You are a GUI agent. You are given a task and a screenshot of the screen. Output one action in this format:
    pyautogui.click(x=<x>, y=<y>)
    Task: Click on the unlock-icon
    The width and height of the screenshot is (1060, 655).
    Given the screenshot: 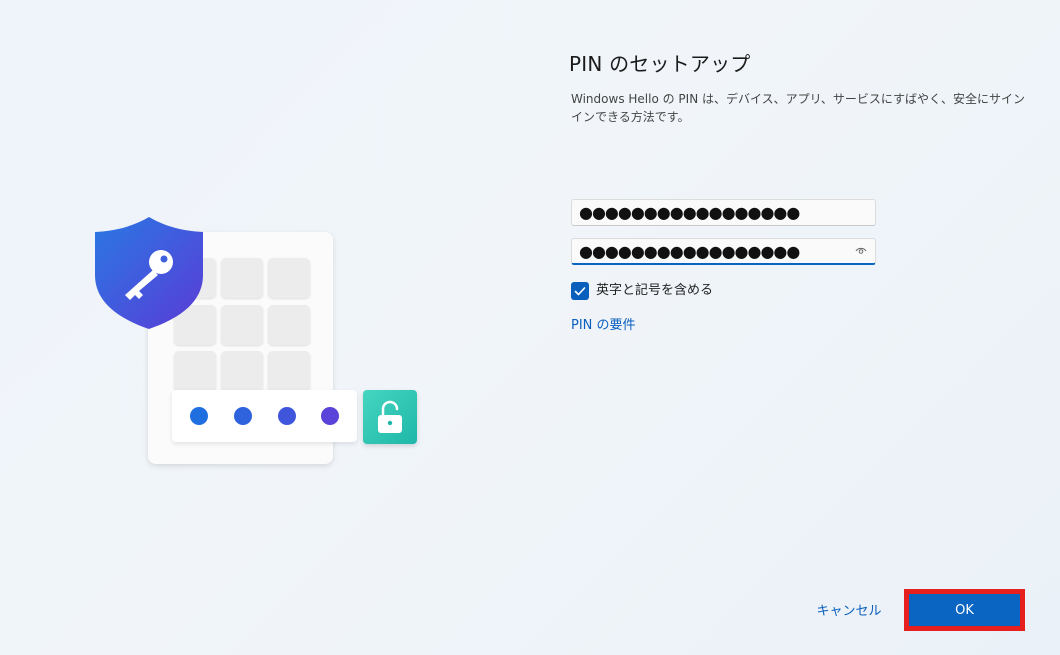 What is the action you would take?
    pyautogui.click(x=390, y=416)
    